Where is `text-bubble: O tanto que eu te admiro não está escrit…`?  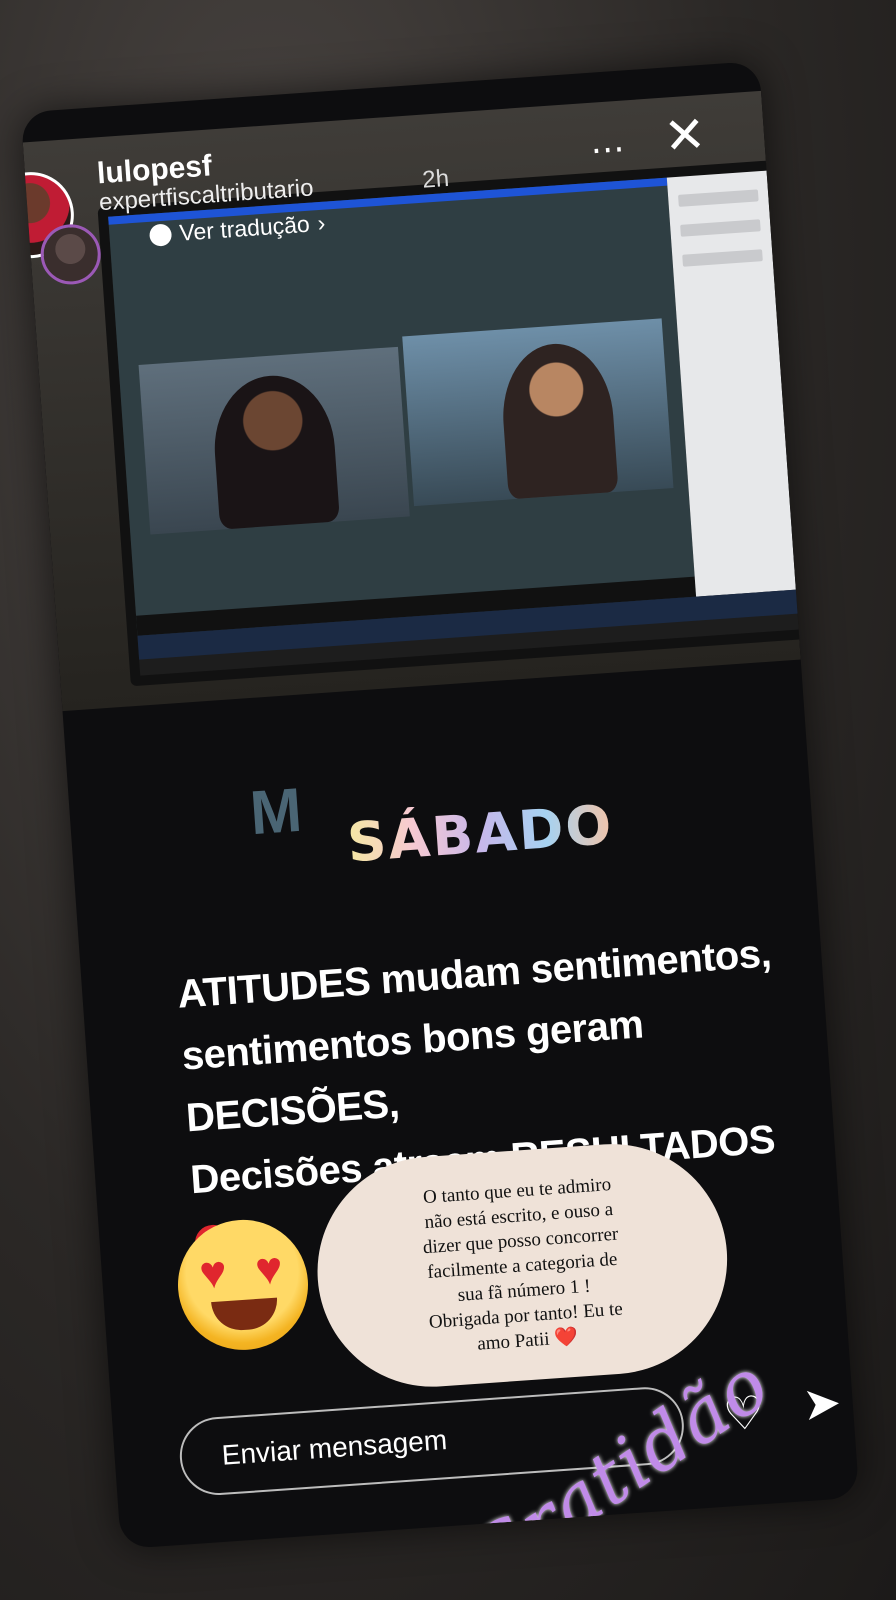 text-bubble: O tanto que eu te admiro não está escrit… is located at coordinates (522, 1265).